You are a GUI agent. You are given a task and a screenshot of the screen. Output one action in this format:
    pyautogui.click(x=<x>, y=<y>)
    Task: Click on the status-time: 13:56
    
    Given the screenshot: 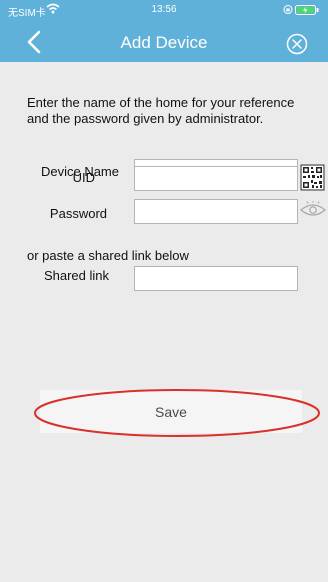 What is the action you would take?
    pyautogui.click(x=164, y=9)
    